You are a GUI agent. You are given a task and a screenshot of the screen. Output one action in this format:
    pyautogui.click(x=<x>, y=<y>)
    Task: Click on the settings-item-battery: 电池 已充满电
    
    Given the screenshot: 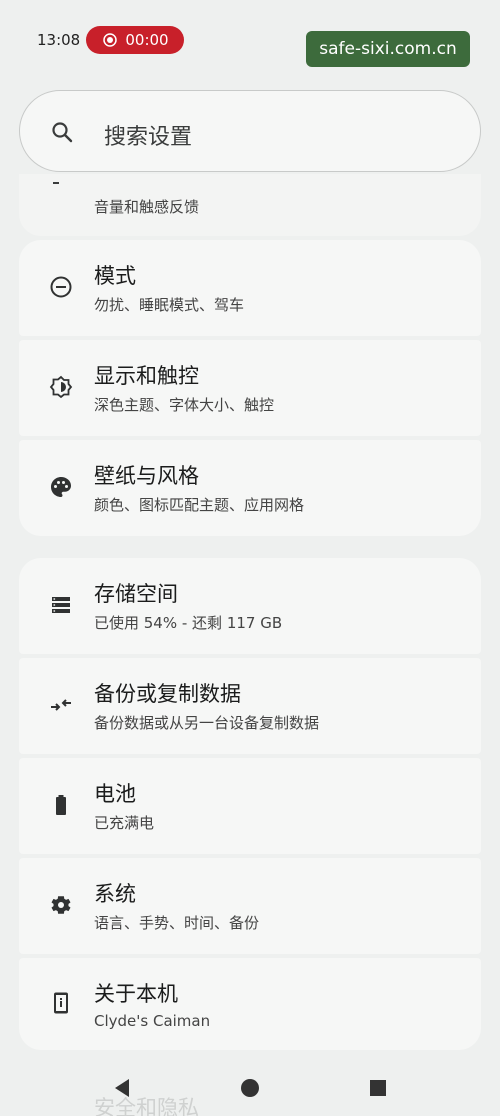 What is the action you would take?
    pyautogui.click(x=250, y=806)
    